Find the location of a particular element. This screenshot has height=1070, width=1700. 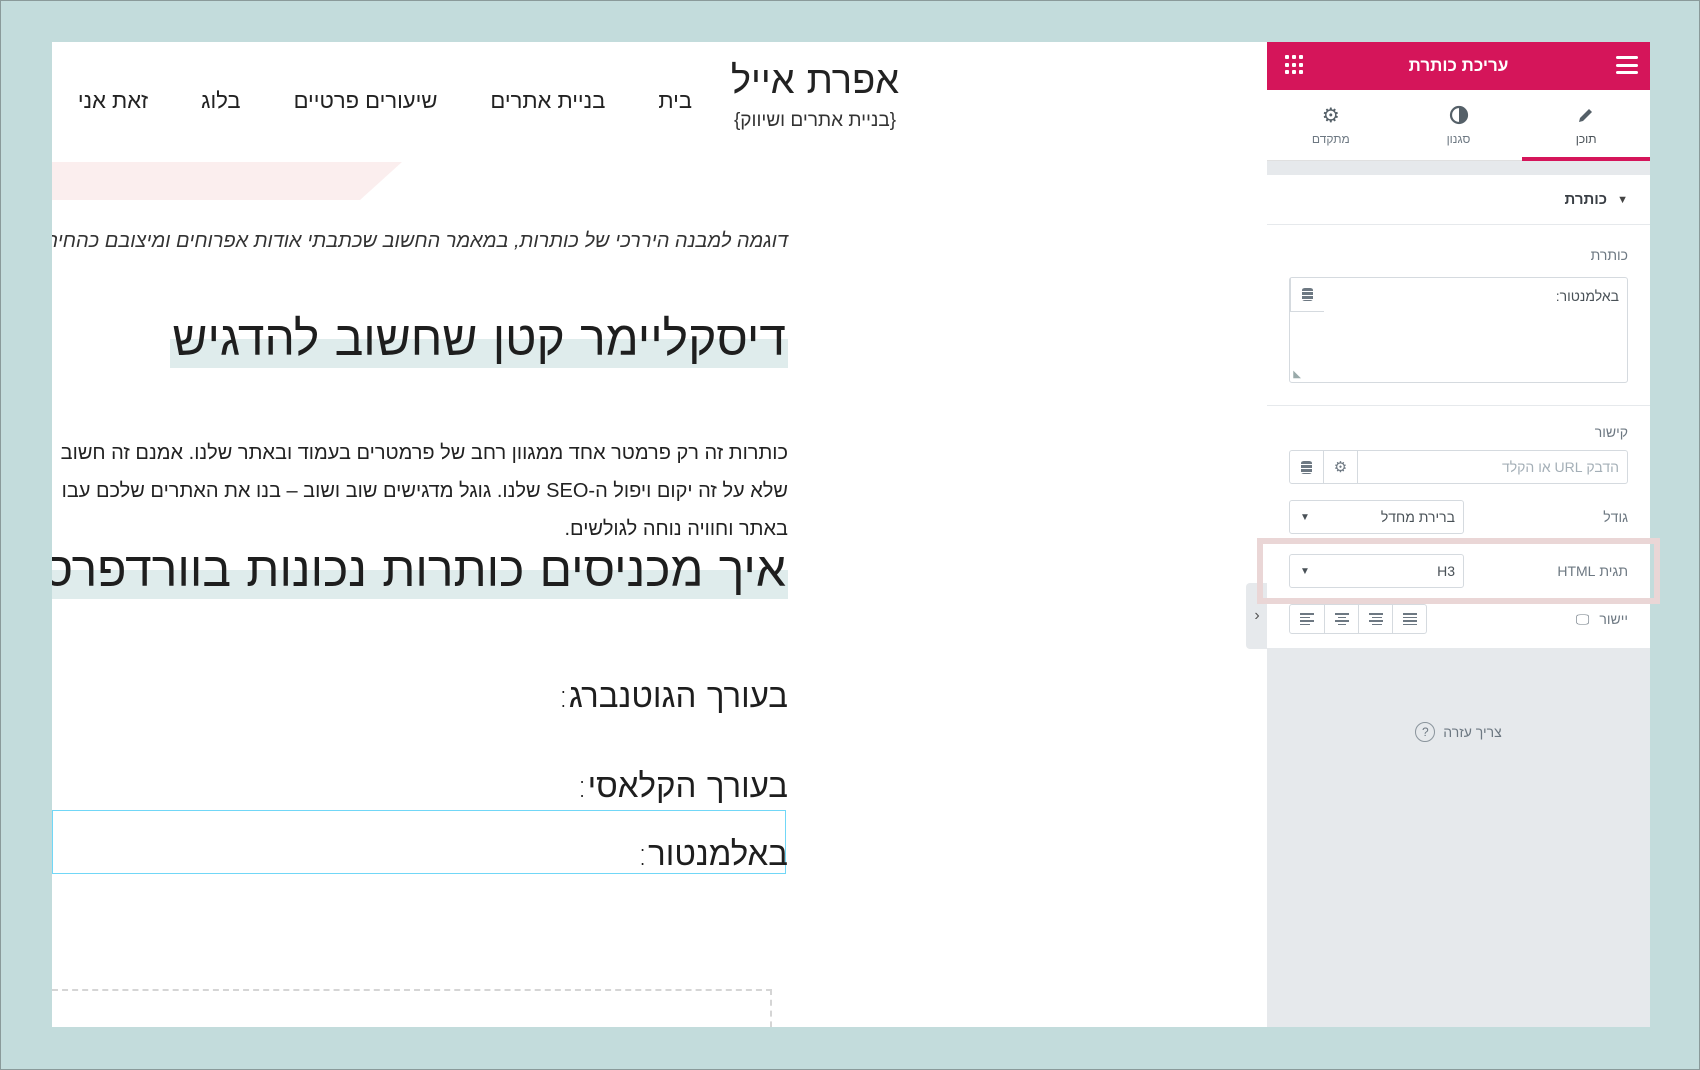

heading-classic: בעורך הקלאסי: is located at coordinates (682, 785).